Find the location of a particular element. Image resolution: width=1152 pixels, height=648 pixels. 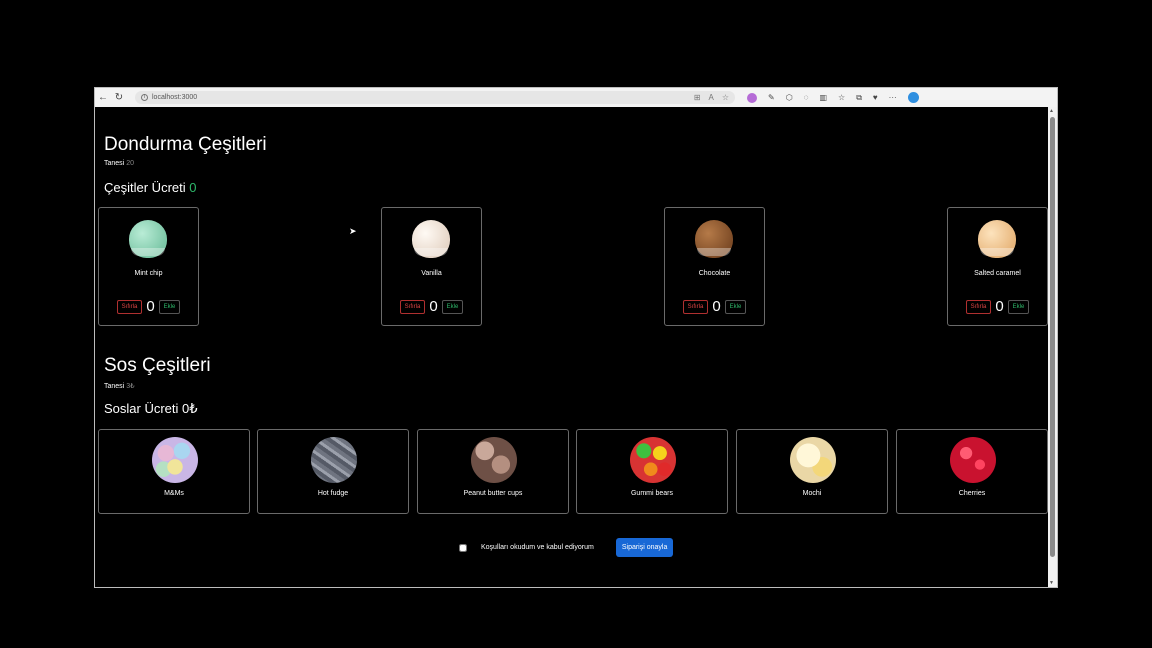

ice-unit-price-value: 20 is located at coordinates (130, 163).